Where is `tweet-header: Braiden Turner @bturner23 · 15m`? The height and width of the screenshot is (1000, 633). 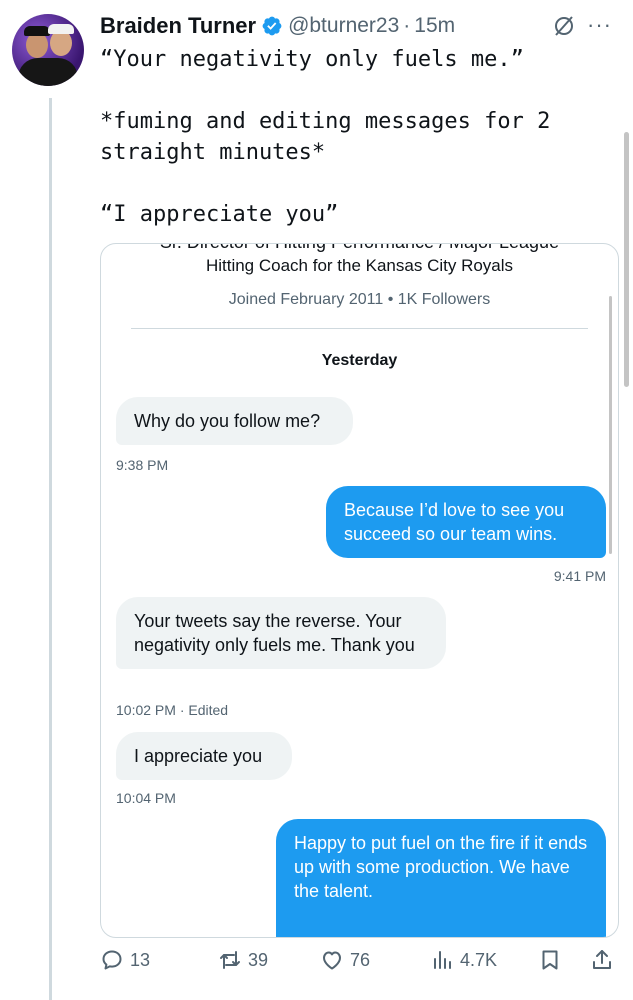
tweet-header: Braiden Turner @bturner23 · 15m is located at coordinates (277, 26).